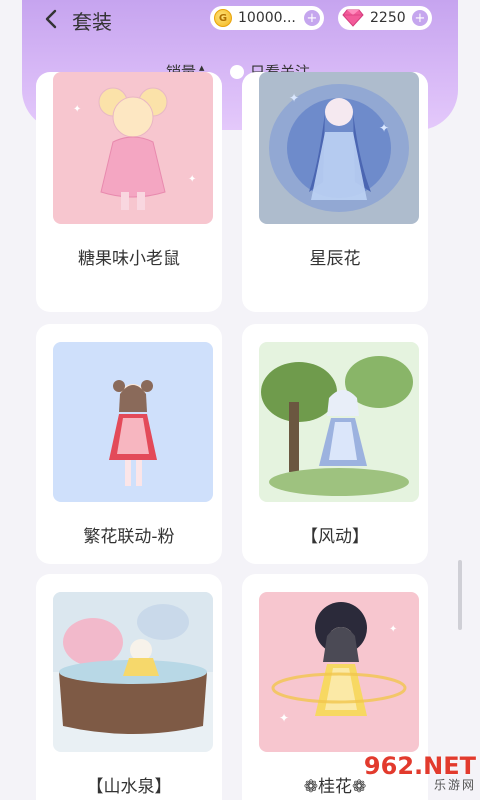 This screenshot has width=480, height=800. I want to click on suit-name: 星辰花, so click(335, 259).